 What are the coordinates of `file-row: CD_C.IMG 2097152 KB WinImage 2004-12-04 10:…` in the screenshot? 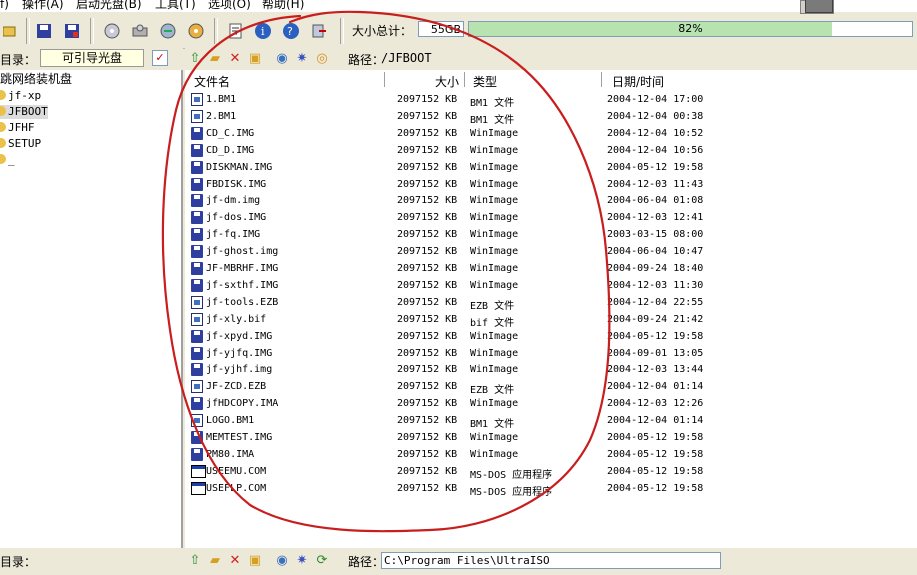 It's located at (551, 134).